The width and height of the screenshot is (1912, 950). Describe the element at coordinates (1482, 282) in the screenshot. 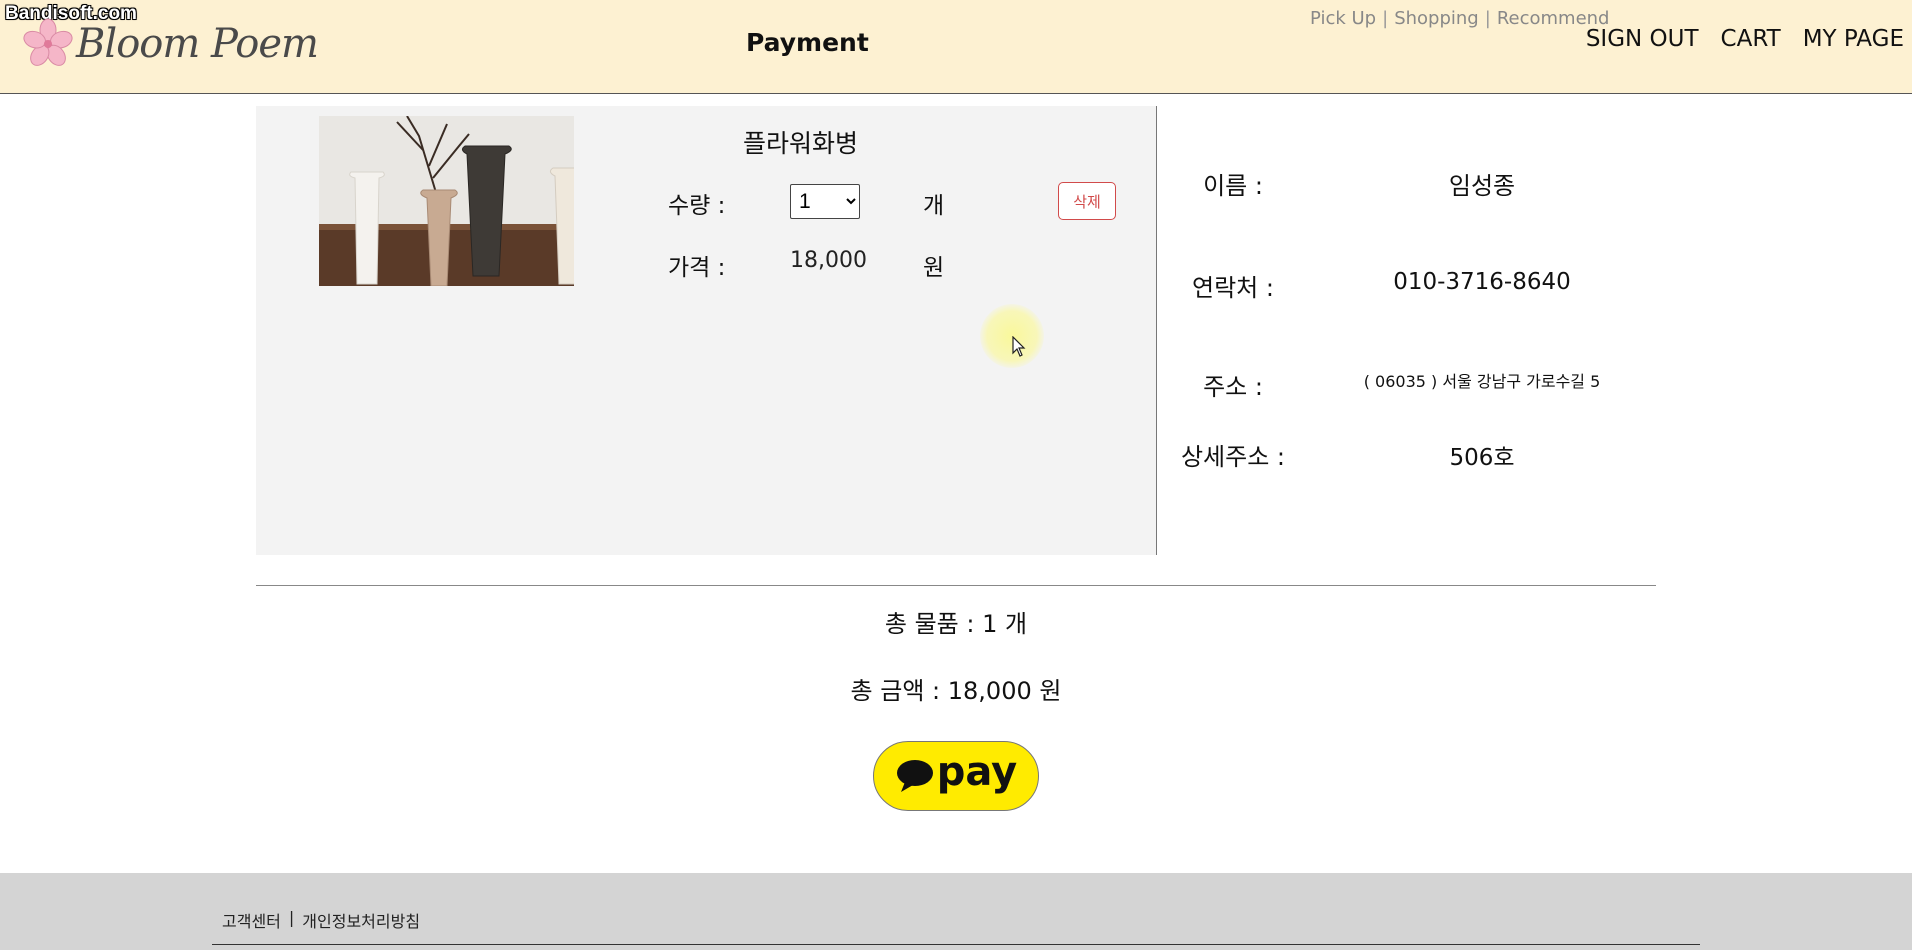

I see `phone-value: 010-3716-8640` at that location.